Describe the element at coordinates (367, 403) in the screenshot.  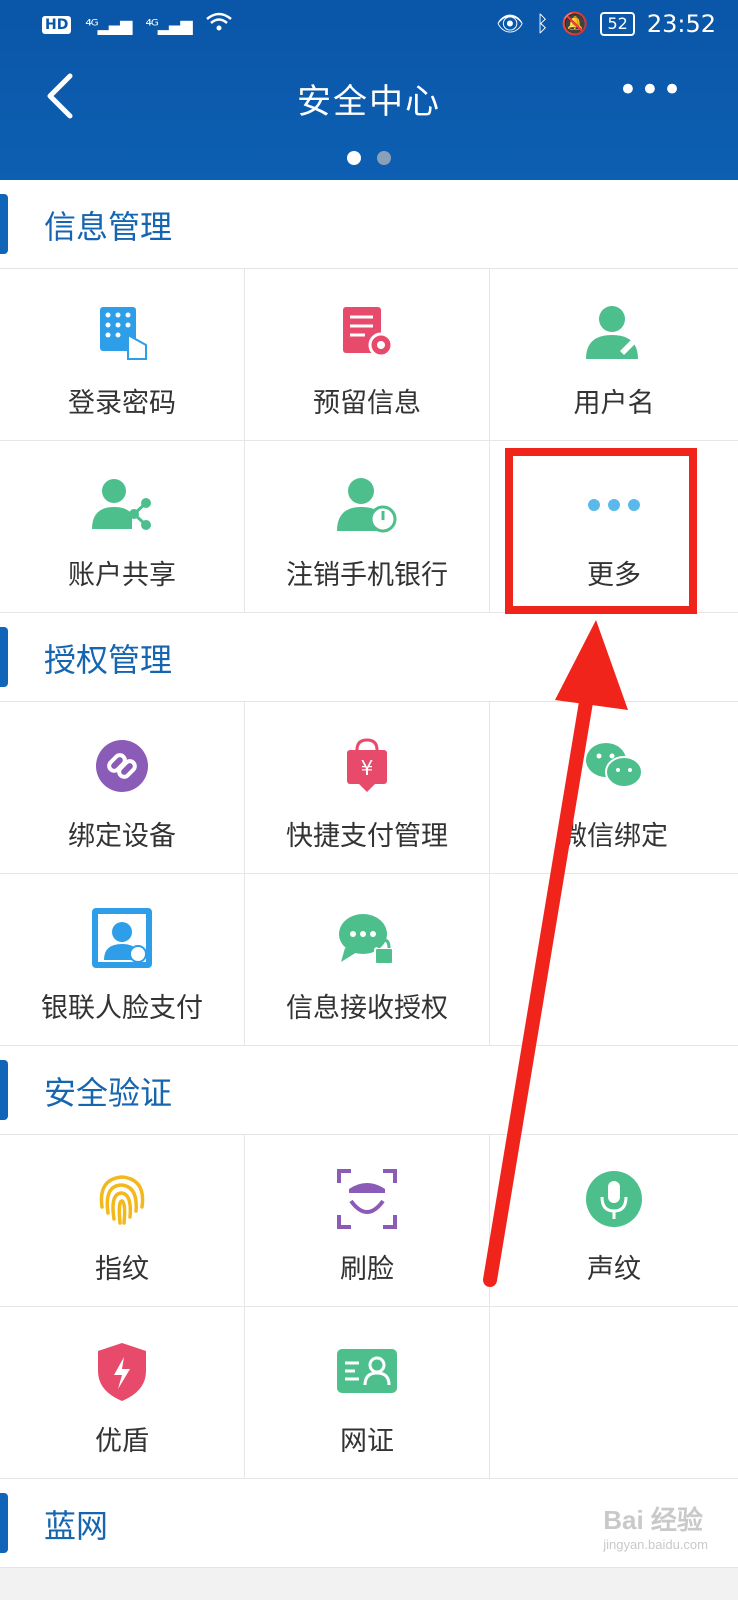
I see `grid-item-label: 预留信息` at that location.